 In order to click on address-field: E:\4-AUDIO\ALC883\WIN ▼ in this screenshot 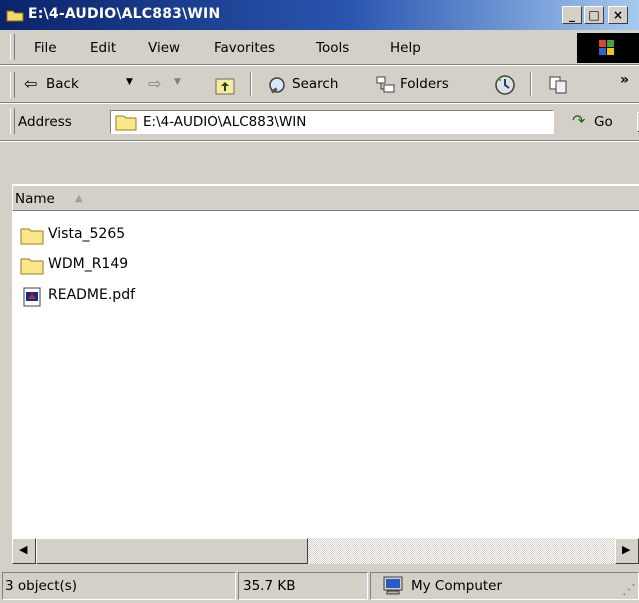, I will do `click(374, 122)`.